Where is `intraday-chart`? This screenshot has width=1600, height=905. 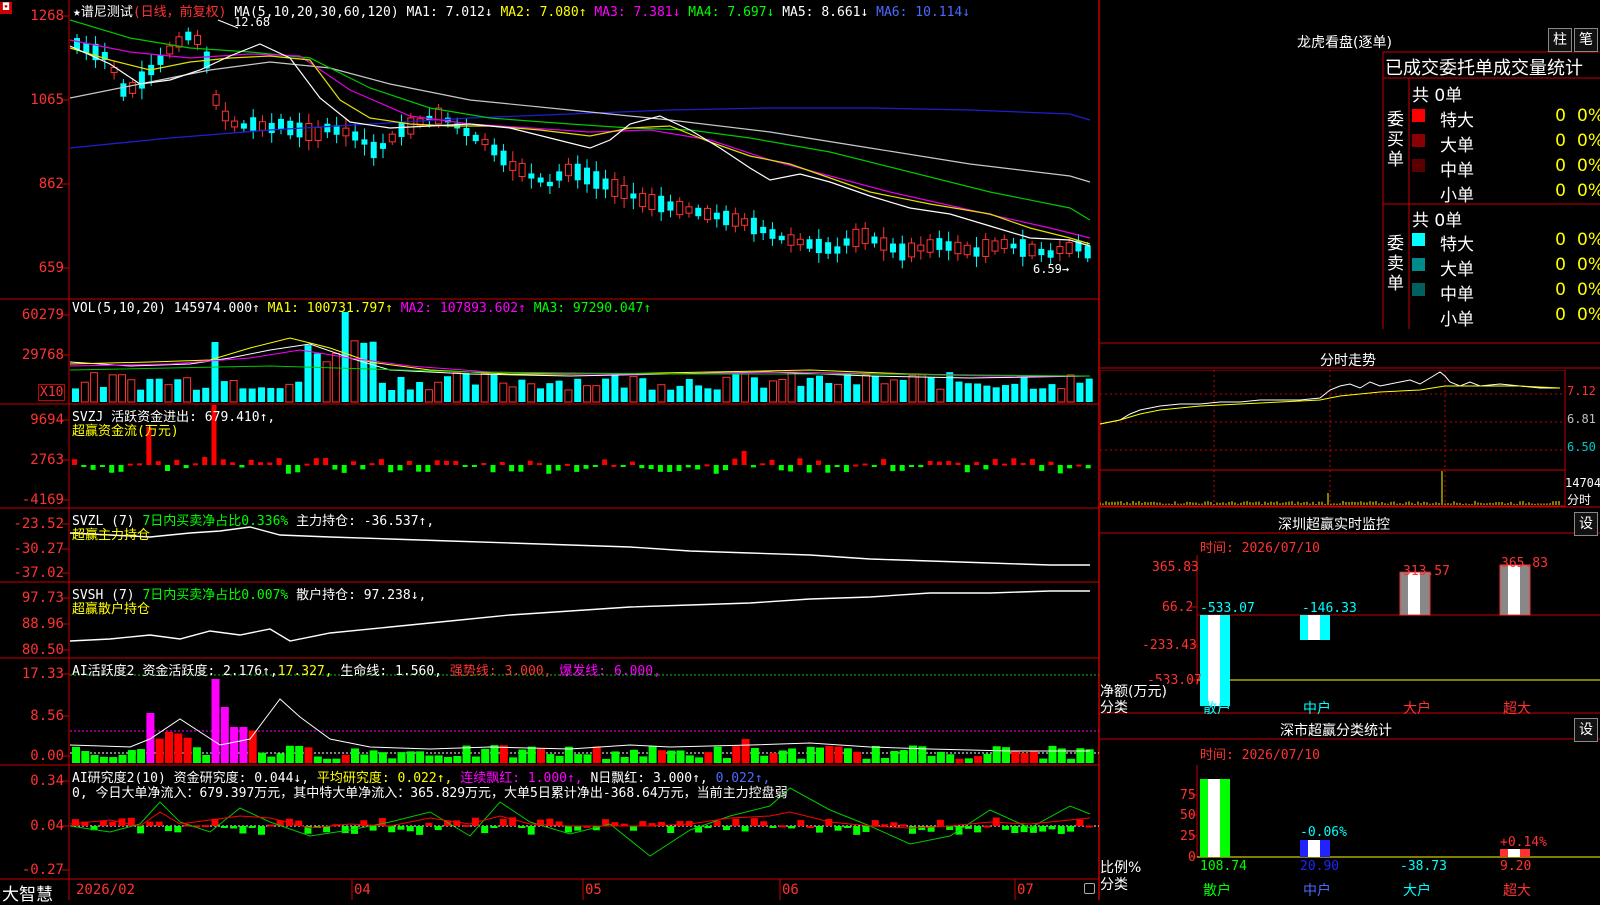 intraday-chart is located at coordinates (1350, 438).